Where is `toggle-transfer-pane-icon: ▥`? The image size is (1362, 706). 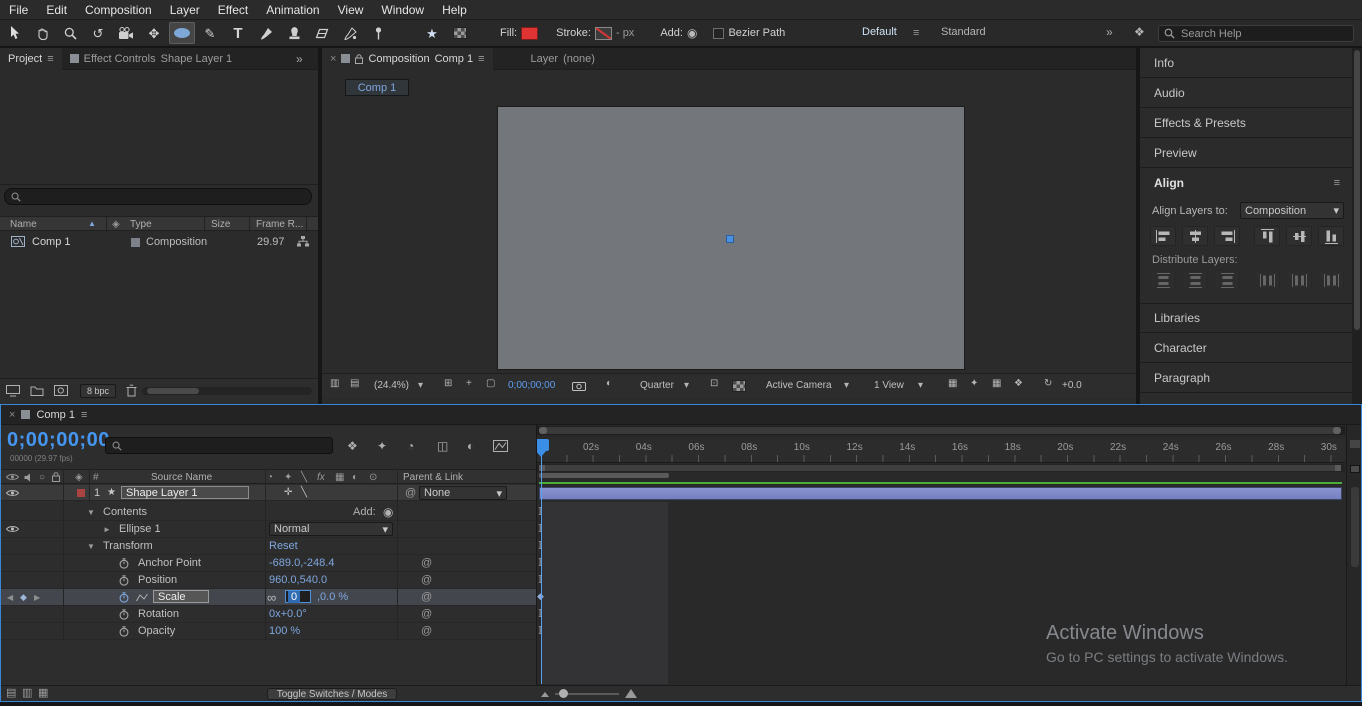 toggle-transfer-pane-icon: ▥ is located at coordinates (27, 693).